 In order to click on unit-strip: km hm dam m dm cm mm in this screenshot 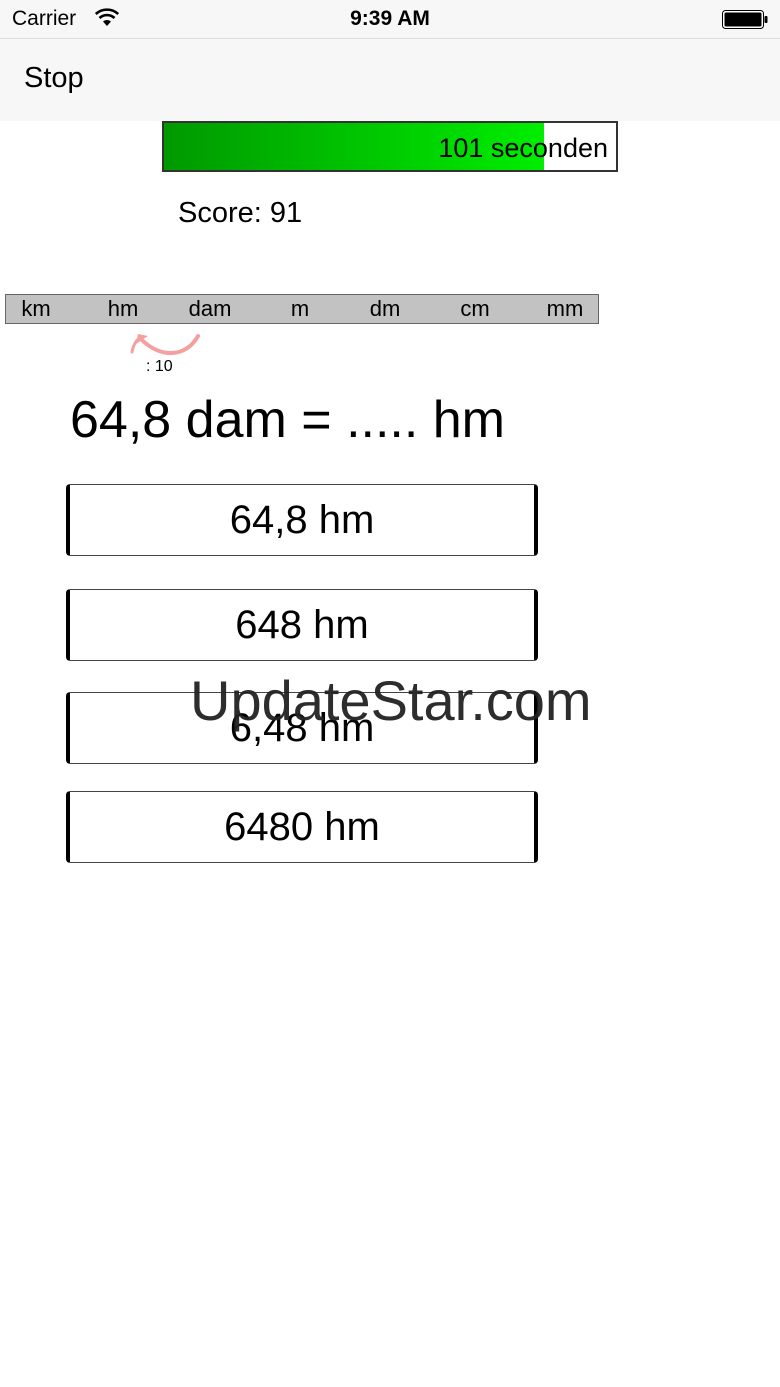, I will do `click(302, 309)`.